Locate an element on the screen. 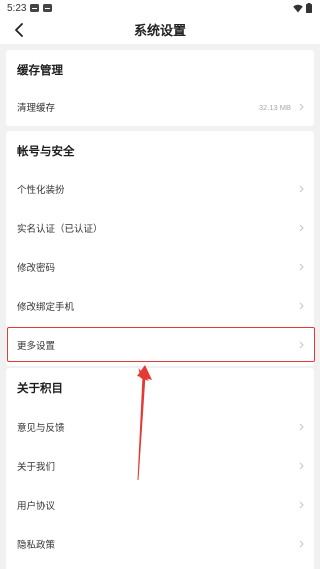 This screenshot has width=320, height=569. settings-item-label: 修改密码 is located at coordinates (36, 268).